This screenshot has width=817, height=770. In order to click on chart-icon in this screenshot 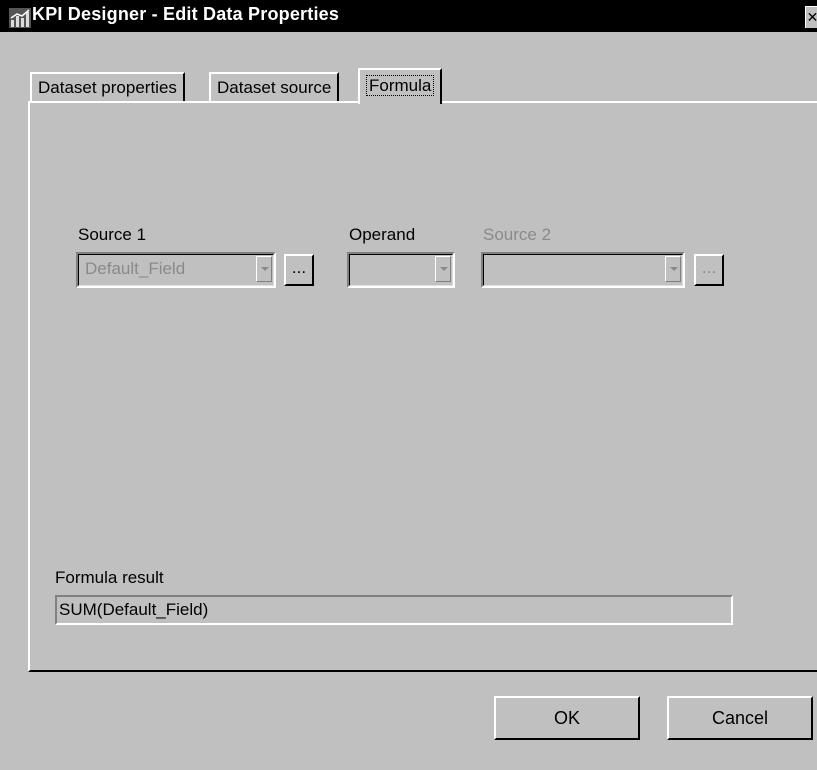, I will do `click(20, 18)`.